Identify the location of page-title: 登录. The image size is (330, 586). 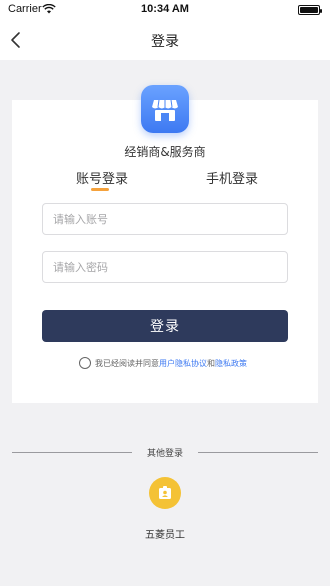
(165, 42).